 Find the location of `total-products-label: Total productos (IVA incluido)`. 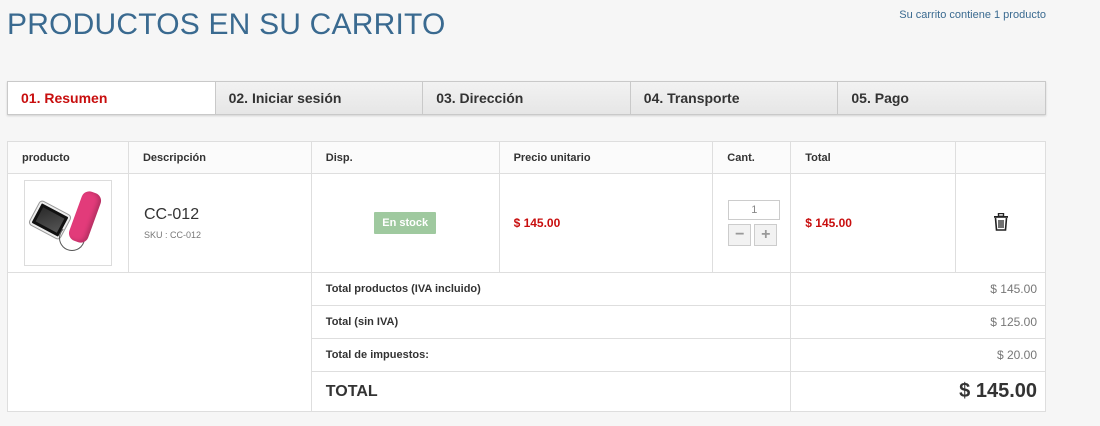

total-products-label: Total productos (IVA incluido) is located at coordinates (551, 289).